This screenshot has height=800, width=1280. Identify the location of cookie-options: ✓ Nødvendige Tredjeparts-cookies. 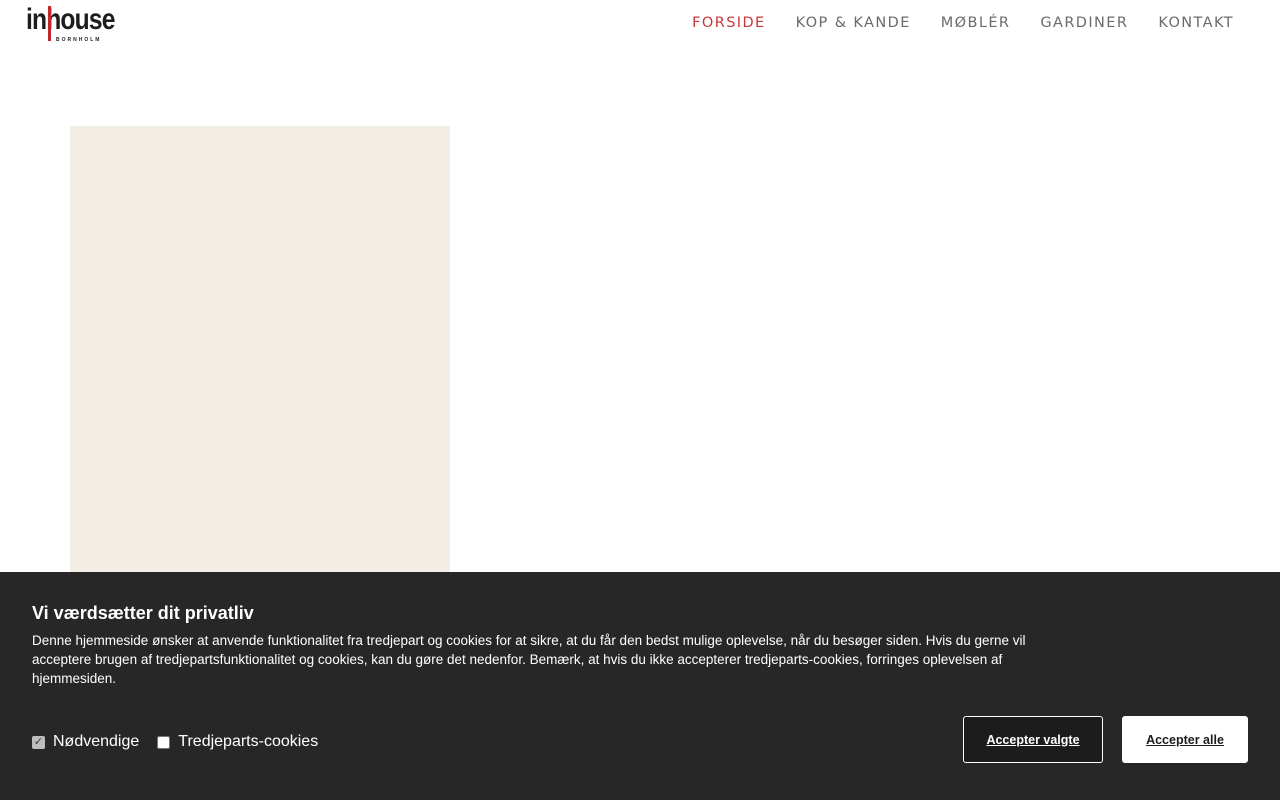
(184, 742).